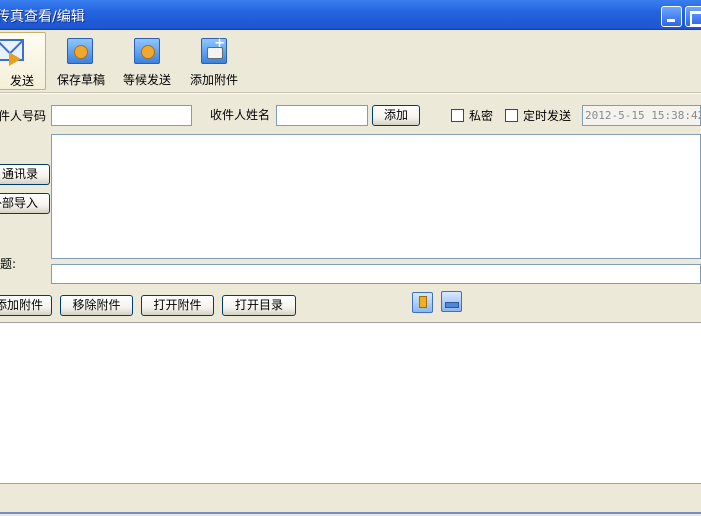 Image resolution: width=701 pixels, height=516 pixels. What do you see at coordinates (42, 17) in the screenshot?
I see `window-title: 传真查看/编辑` at bounding box center [42, 17].